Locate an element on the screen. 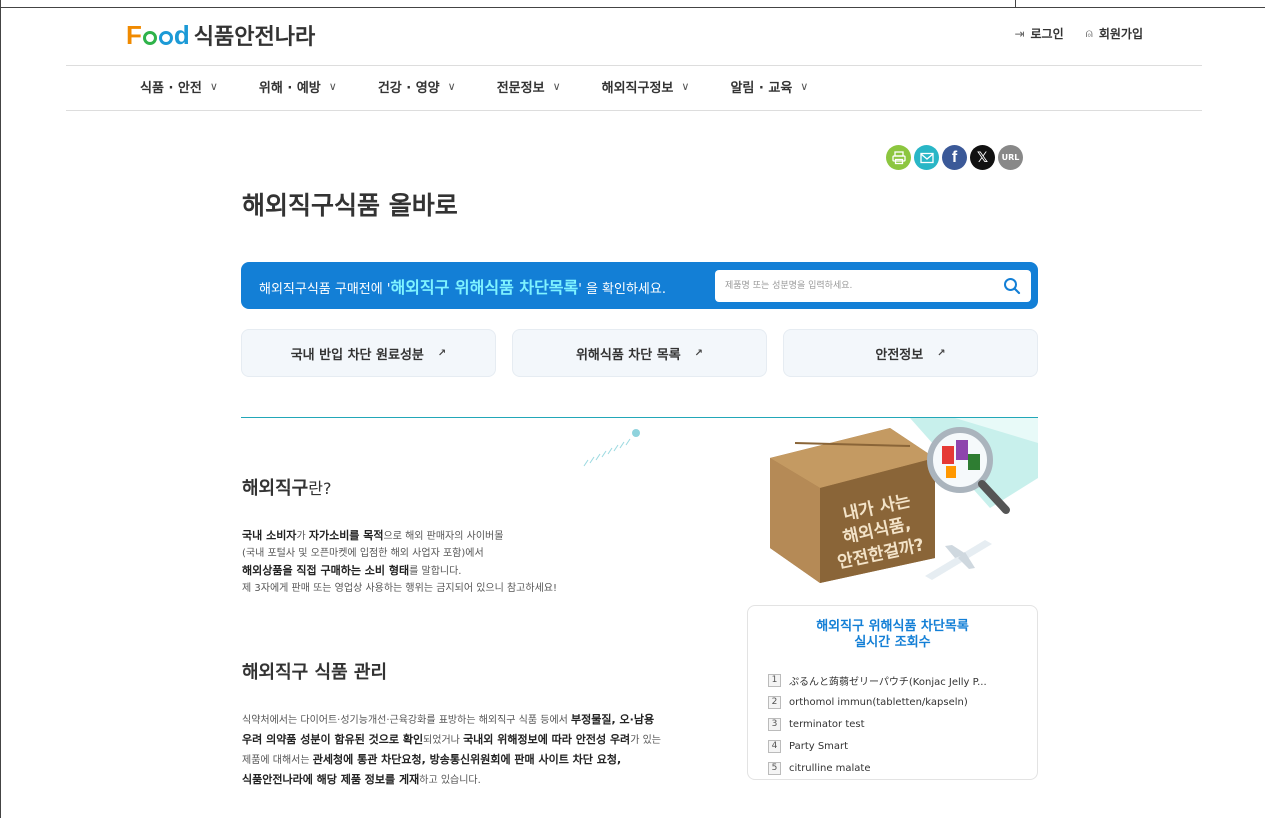  logo-circles is located at coordinates (157, 35).